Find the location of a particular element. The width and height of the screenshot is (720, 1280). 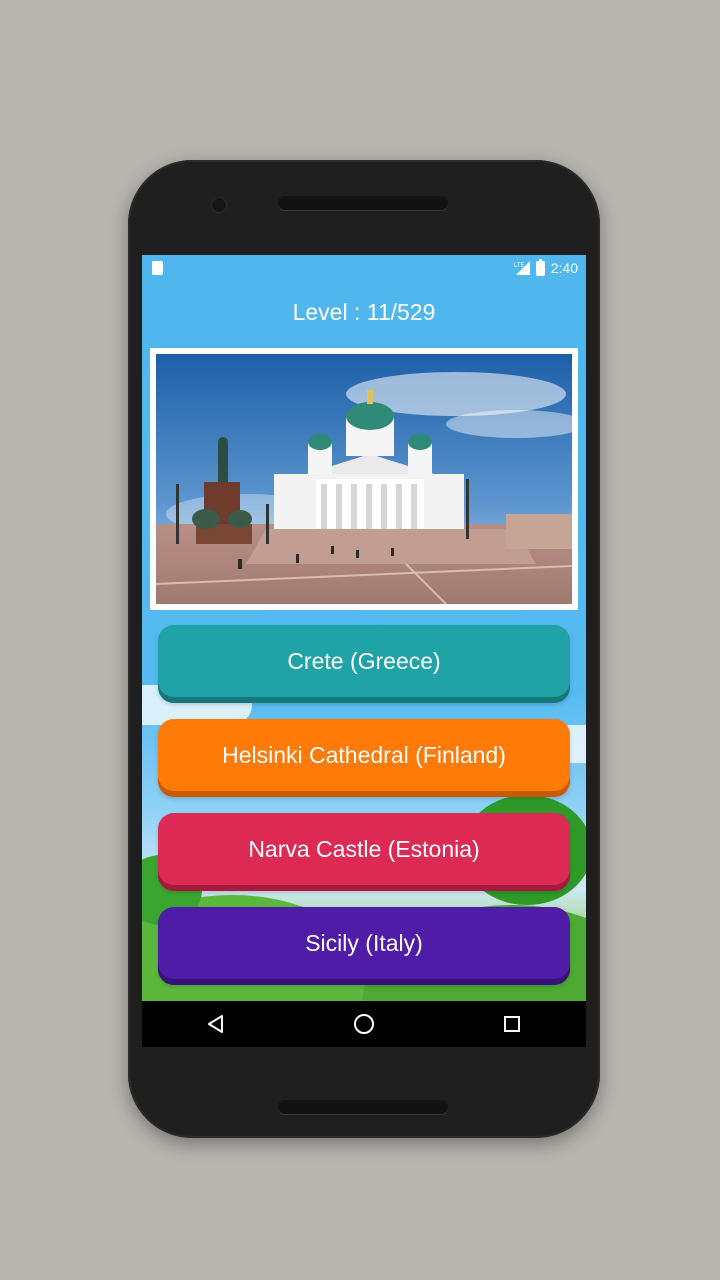

recents-button is located at coordinates (512, 1024).